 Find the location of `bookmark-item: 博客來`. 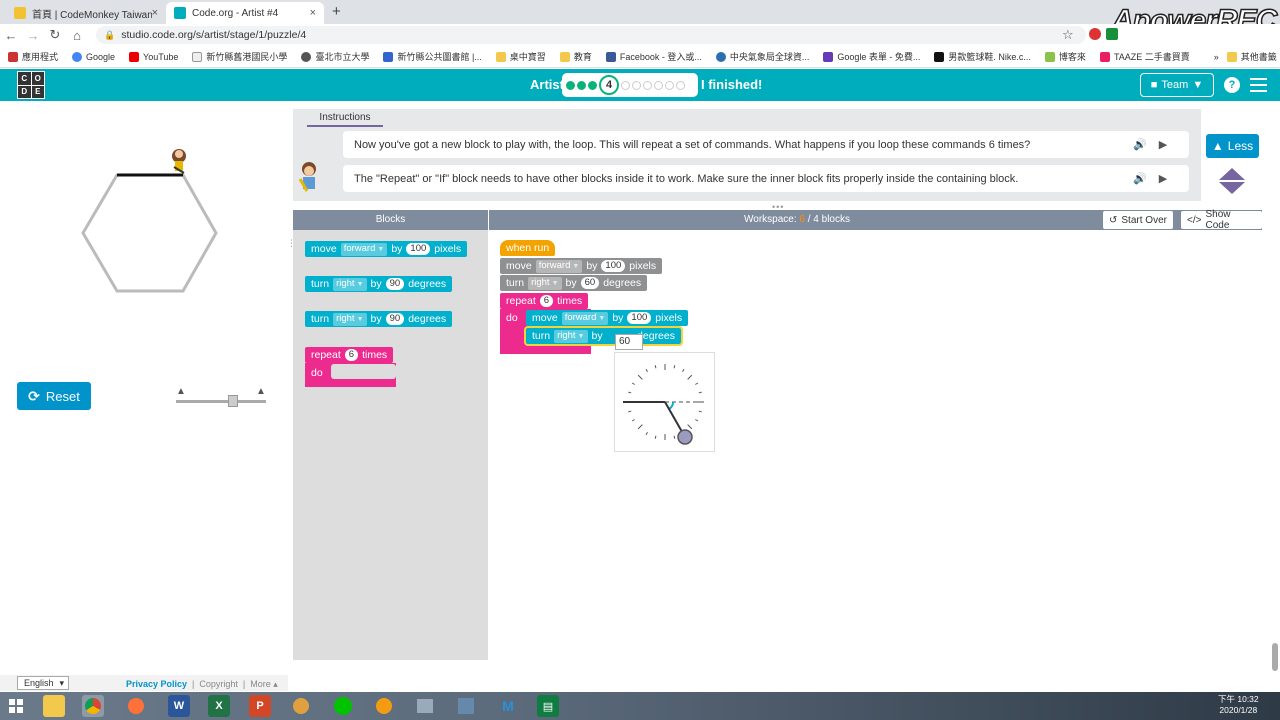

bookmark-item: 博客來 is located at coordinates (1065, 56).